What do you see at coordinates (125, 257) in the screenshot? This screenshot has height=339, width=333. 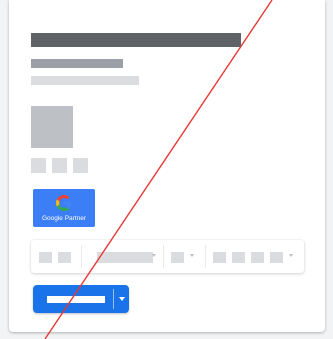 I see `toolbar-dropdown` at bounding box center [125, 257].